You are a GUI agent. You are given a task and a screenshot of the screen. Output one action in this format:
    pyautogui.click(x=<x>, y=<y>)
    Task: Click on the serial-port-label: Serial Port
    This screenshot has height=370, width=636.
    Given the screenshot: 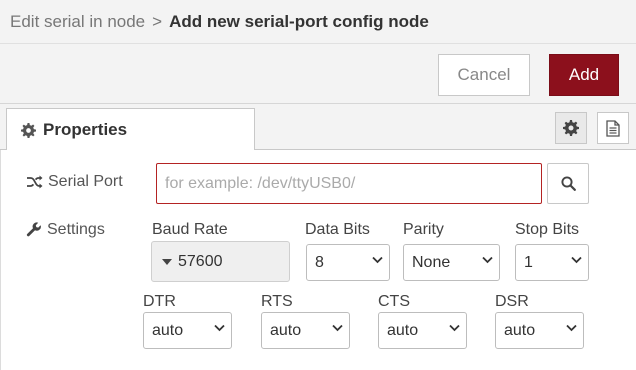 What is the action you would take?
    pyautogui.click(x=74, y=182)
    